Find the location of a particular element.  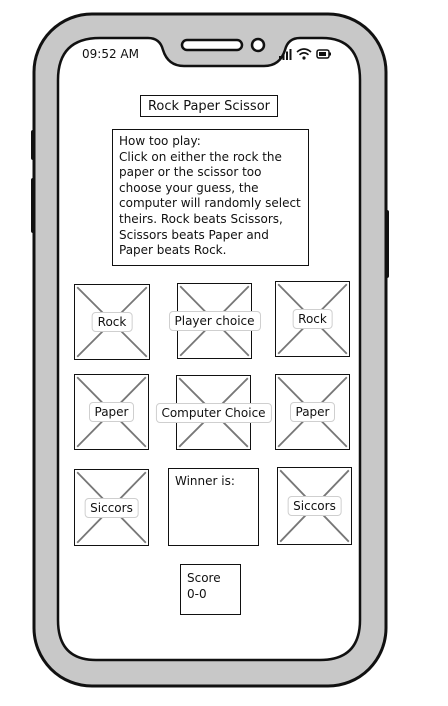

rock-player-label: Rock is located at coordinates (112, 322).